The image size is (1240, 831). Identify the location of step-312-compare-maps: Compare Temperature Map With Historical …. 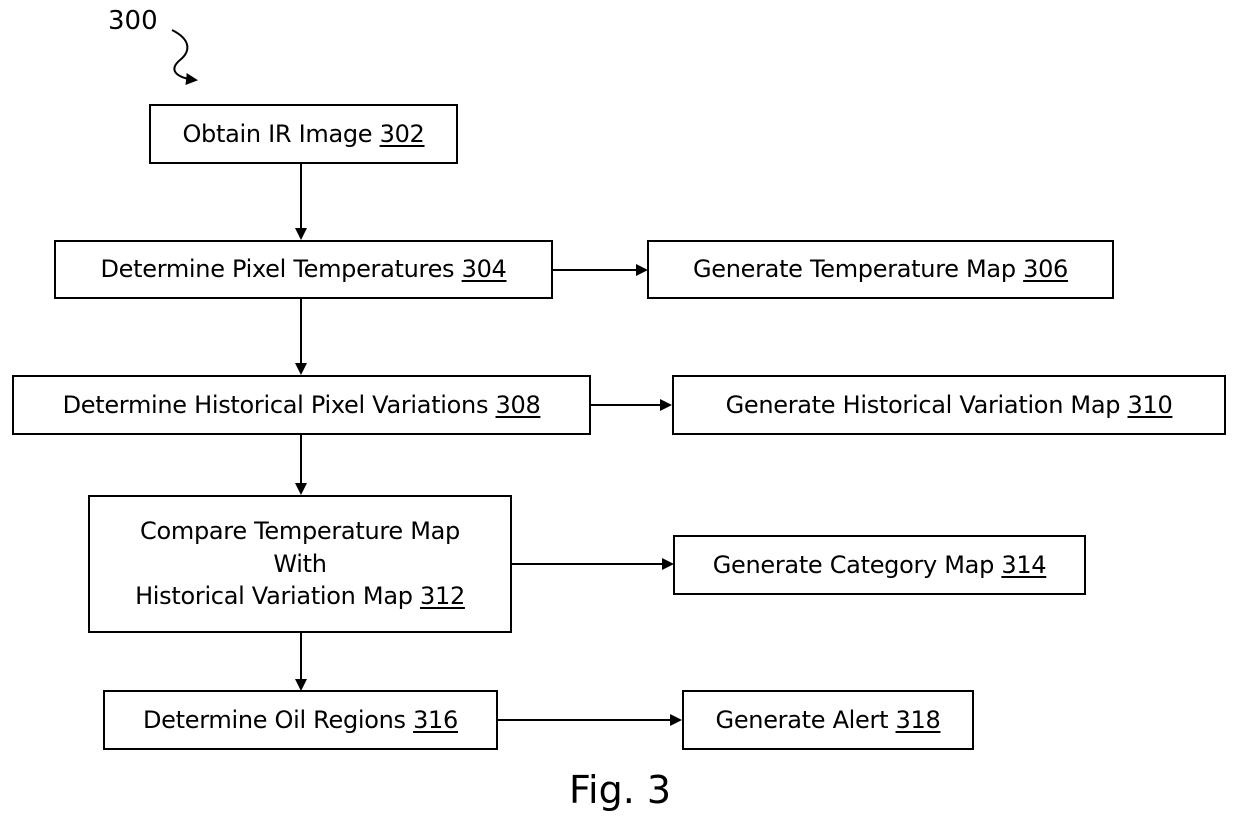
(300, 564).